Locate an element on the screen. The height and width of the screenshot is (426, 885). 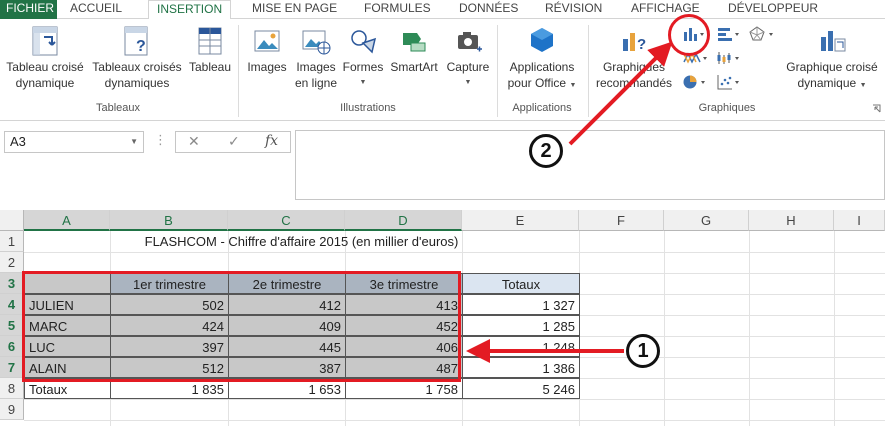
highlight-ring is located at coordinates (689, 35).